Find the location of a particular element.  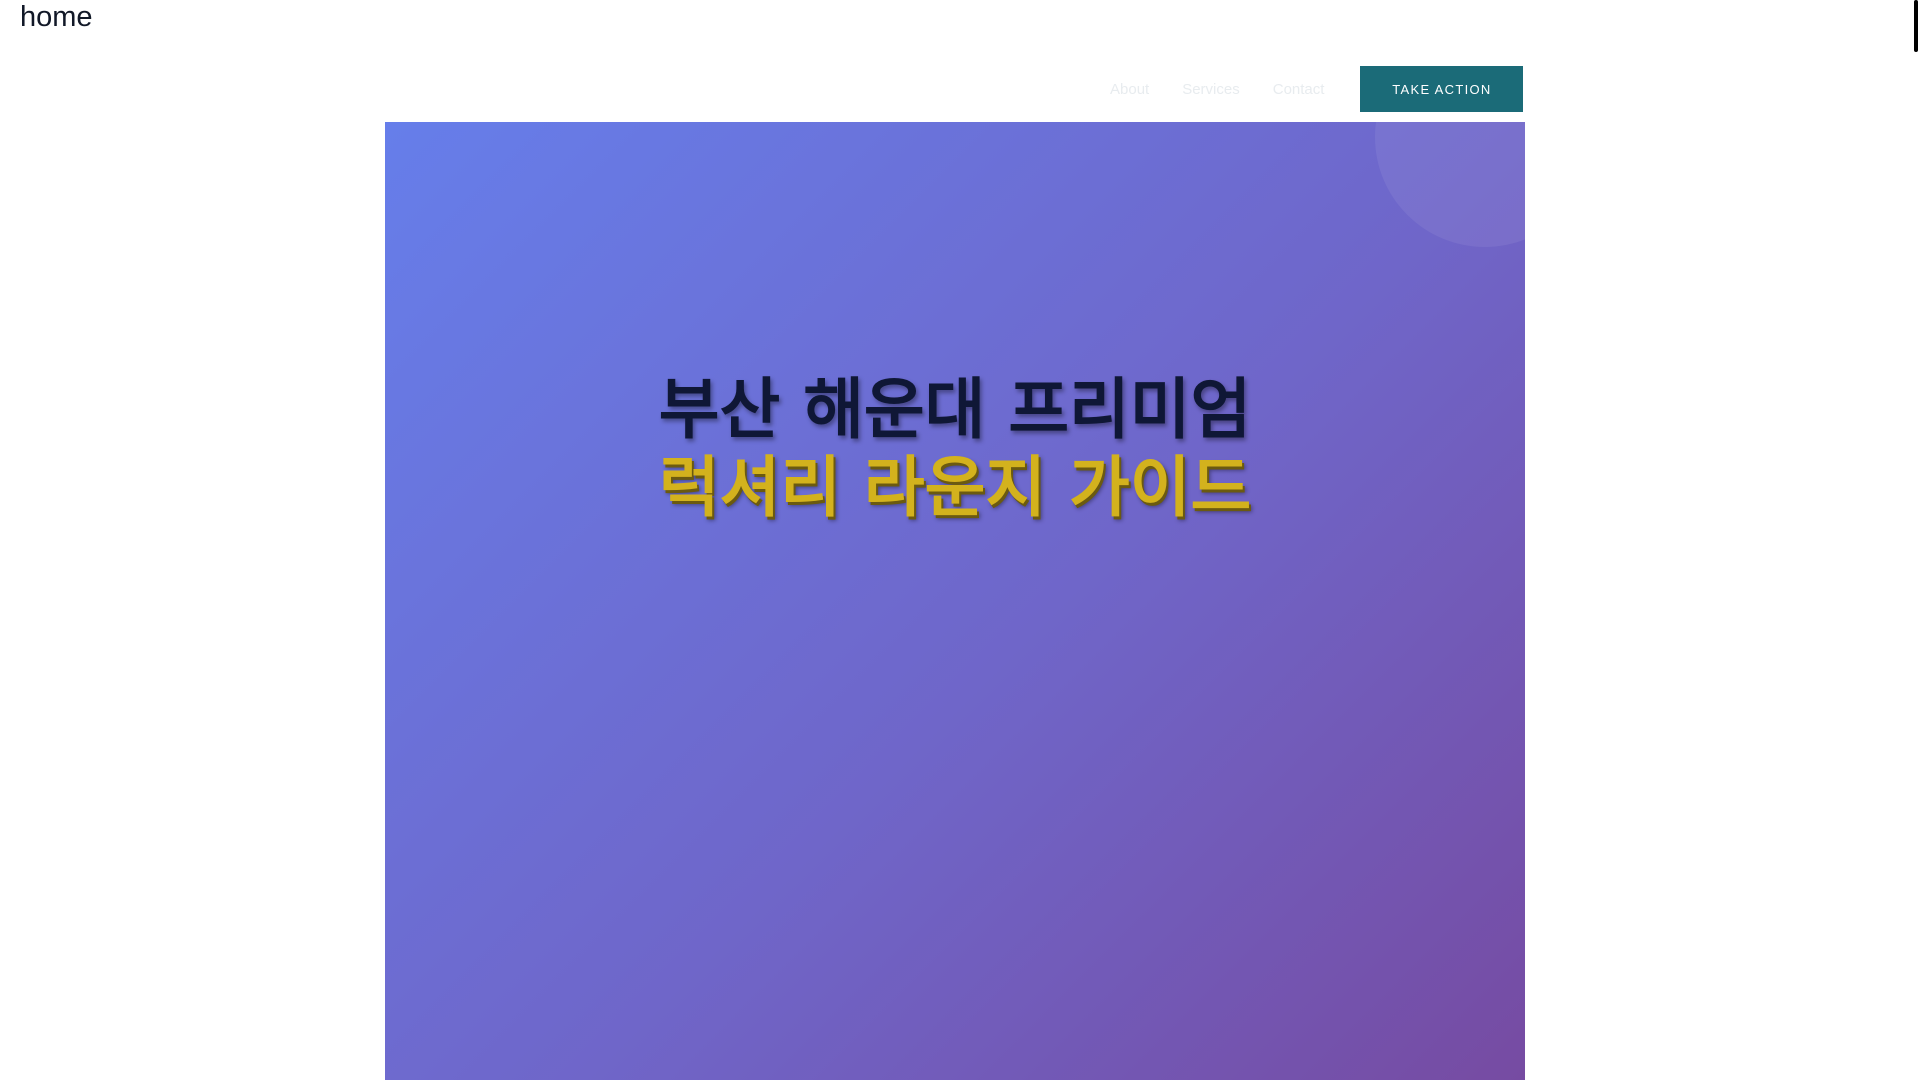

decorative-circle is located at coordinates (1450, 184).